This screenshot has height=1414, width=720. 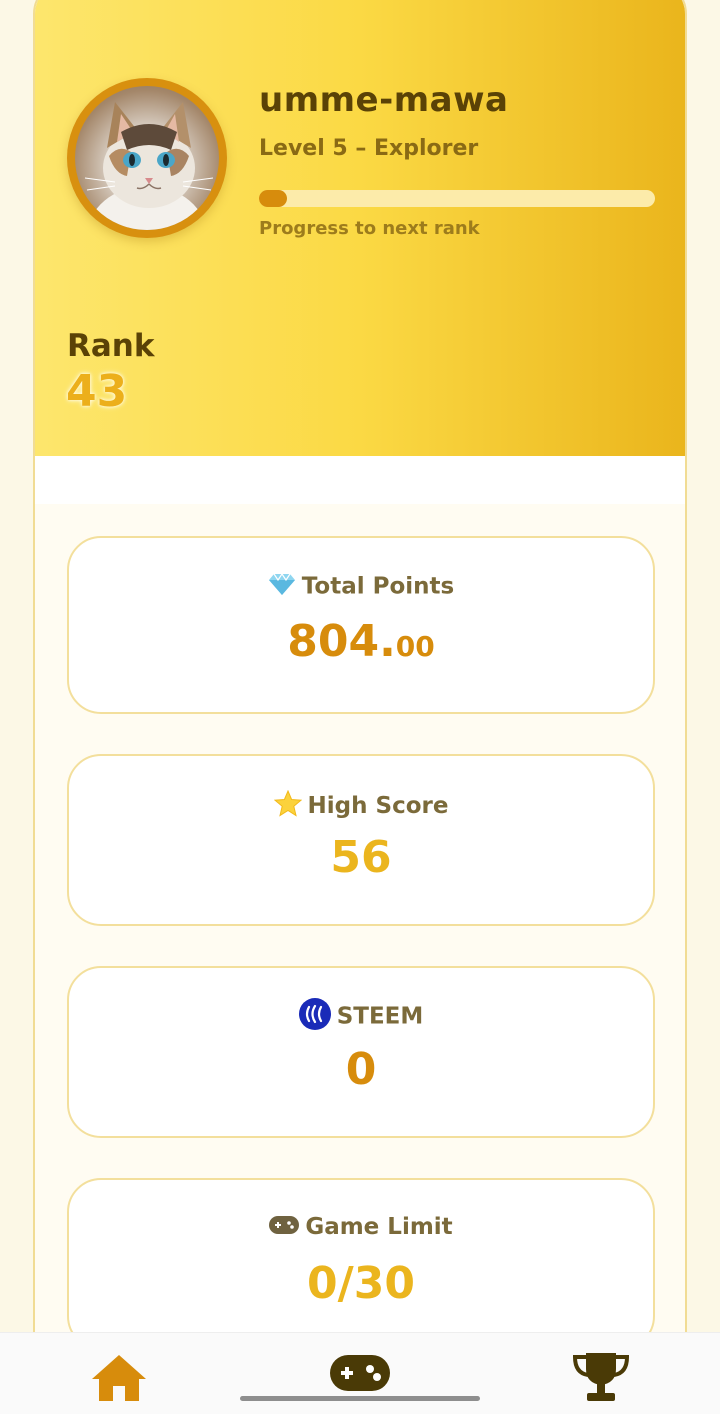 I want to click on high-score-card: High Score 56, so click(x=361, y=840).